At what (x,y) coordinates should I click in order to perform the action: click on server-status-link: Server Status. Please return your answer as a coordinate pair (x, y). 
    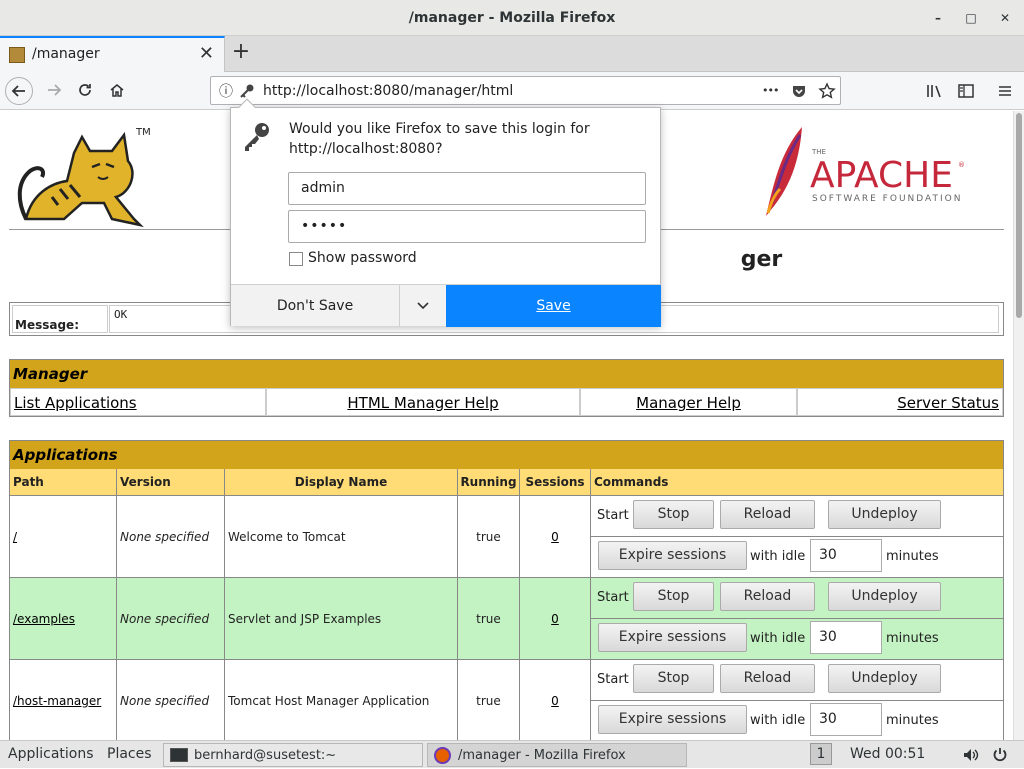
    Looking at the image, I should click on (900, 402).